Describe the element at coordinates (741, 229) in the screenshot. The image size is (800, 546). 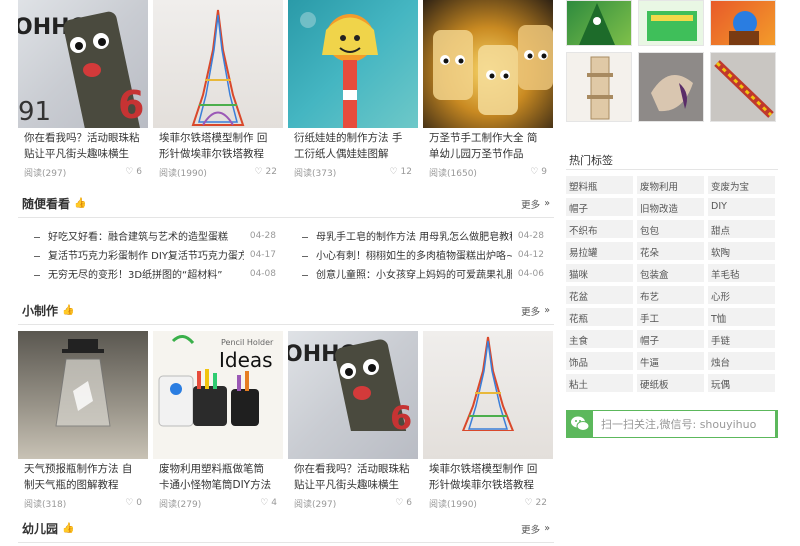
I see `tag-link: 甜点` at that location.